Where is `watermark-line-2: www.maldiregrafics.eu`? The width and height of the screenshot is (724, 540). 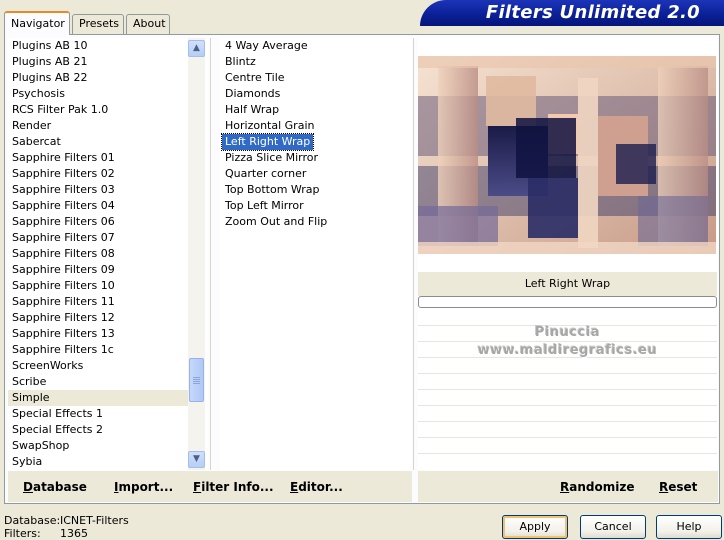 watermark-line-2: www.maldiregrafics.eu is located at coordinates (567, 350).